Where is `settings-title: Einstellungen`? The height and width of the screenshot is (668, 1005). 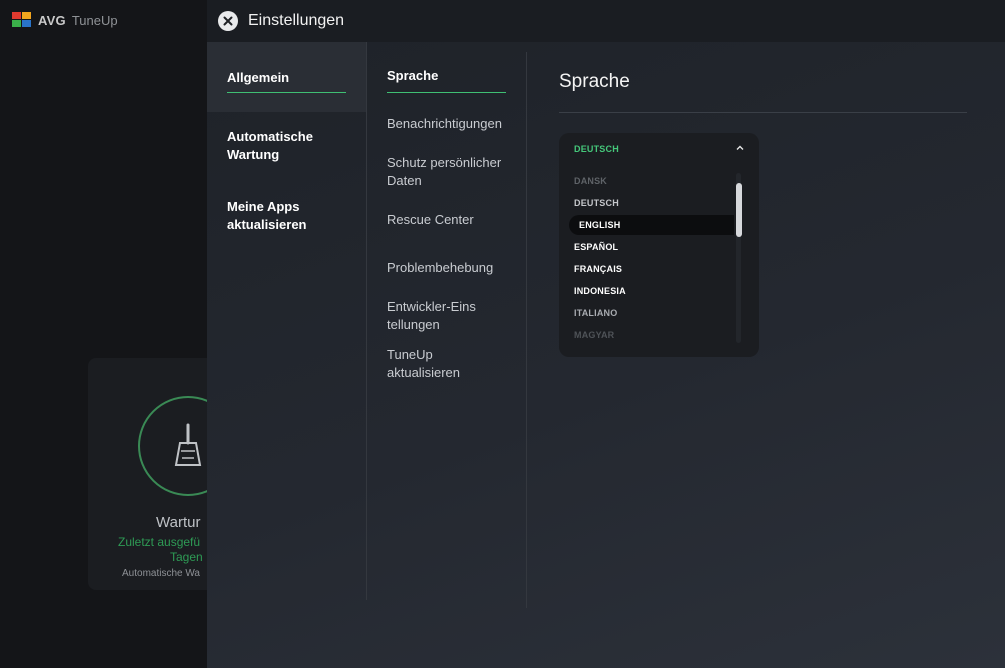 settings-title: Einstellungen is located at coordinates (296, 20).